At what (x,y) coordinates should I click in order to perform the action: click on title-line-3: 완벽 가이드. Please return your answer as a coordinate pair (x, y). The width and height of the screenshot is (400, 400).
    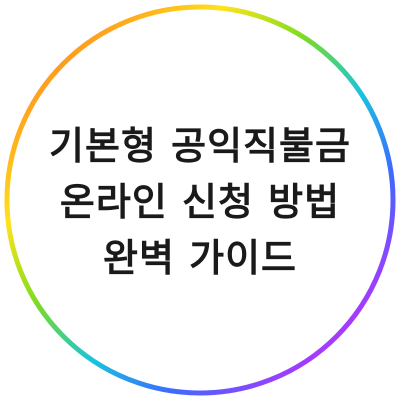
    Looking at the image, I should click on (200, 258).